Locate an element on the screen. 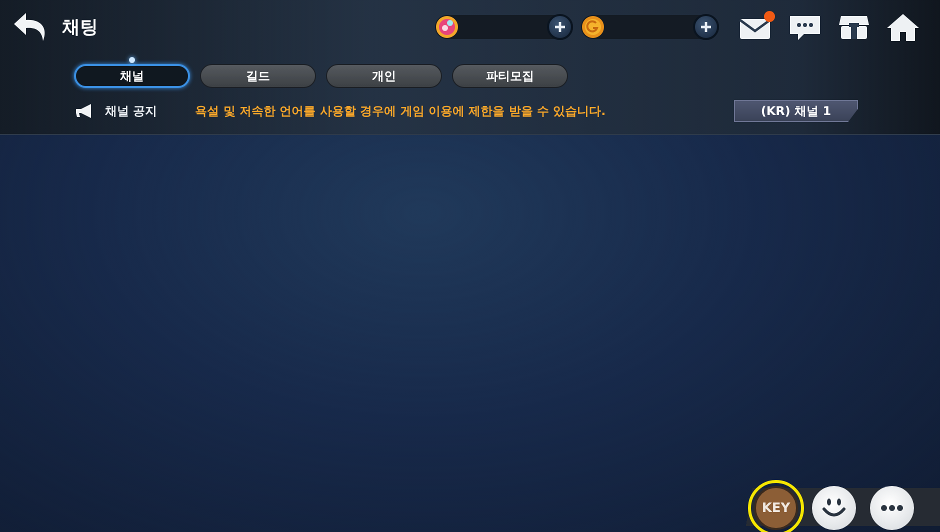 This screenshot has height=532, width=940. notice-text: 욕설 및 저속한 언어를 사용할 경우에 게임 이용에 제한을 받을 수 있습니다. is located at coordinates (400, 111).